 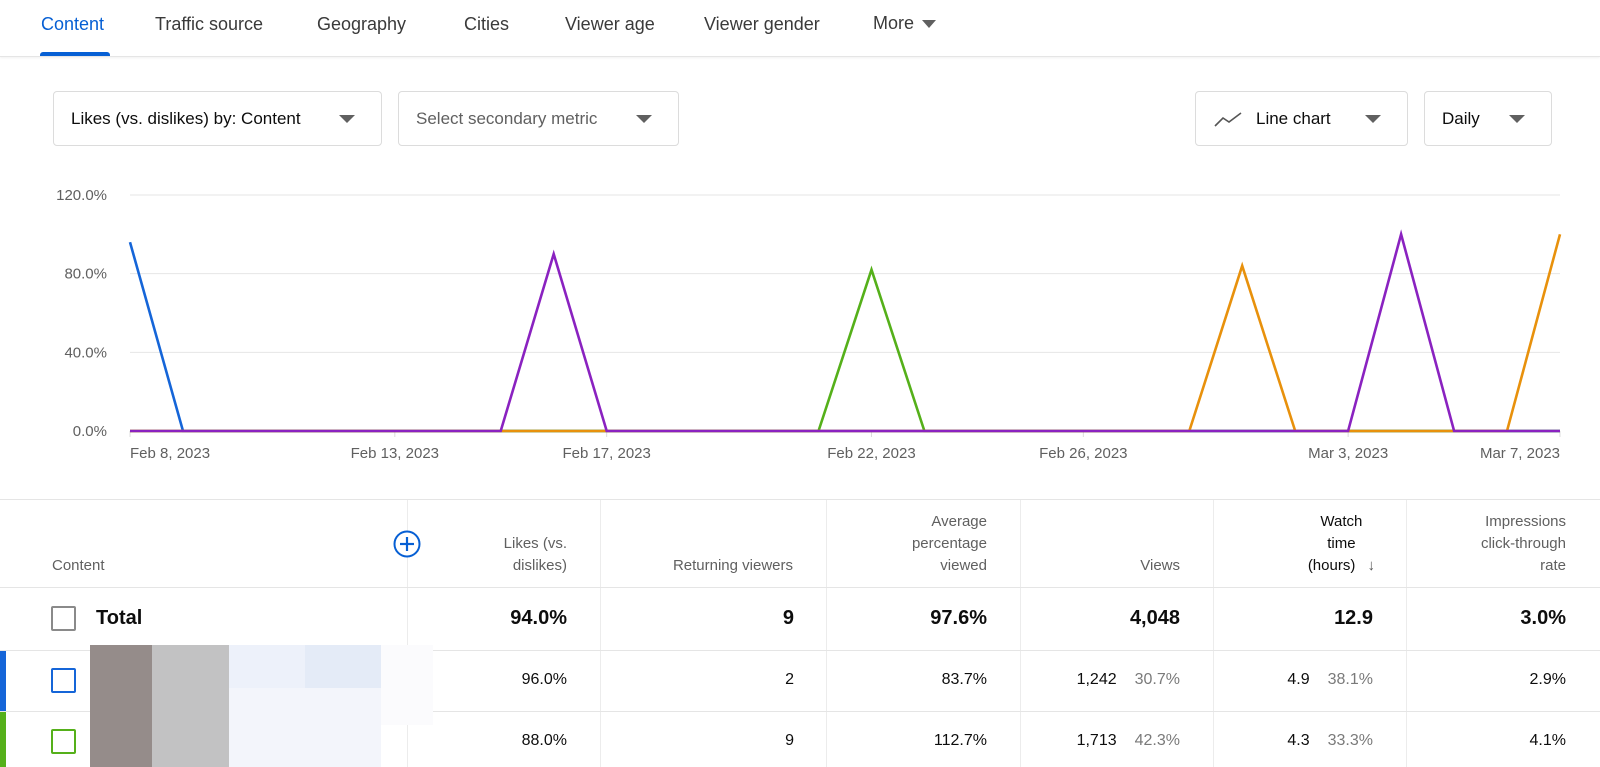 I want to click on row-views: 1,713 42.3%, so click(x=1128, y=740).